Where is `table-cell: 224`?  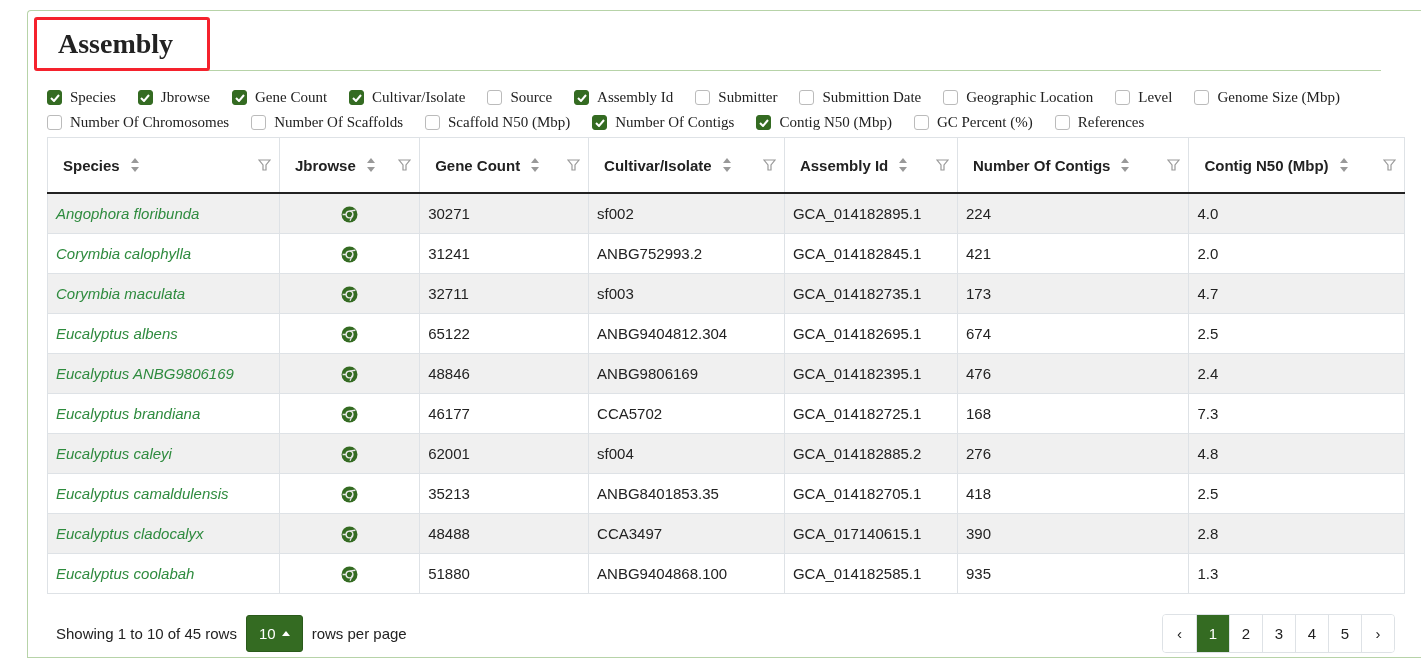
table-cell: 224 is located at coordinates (1073, 213).